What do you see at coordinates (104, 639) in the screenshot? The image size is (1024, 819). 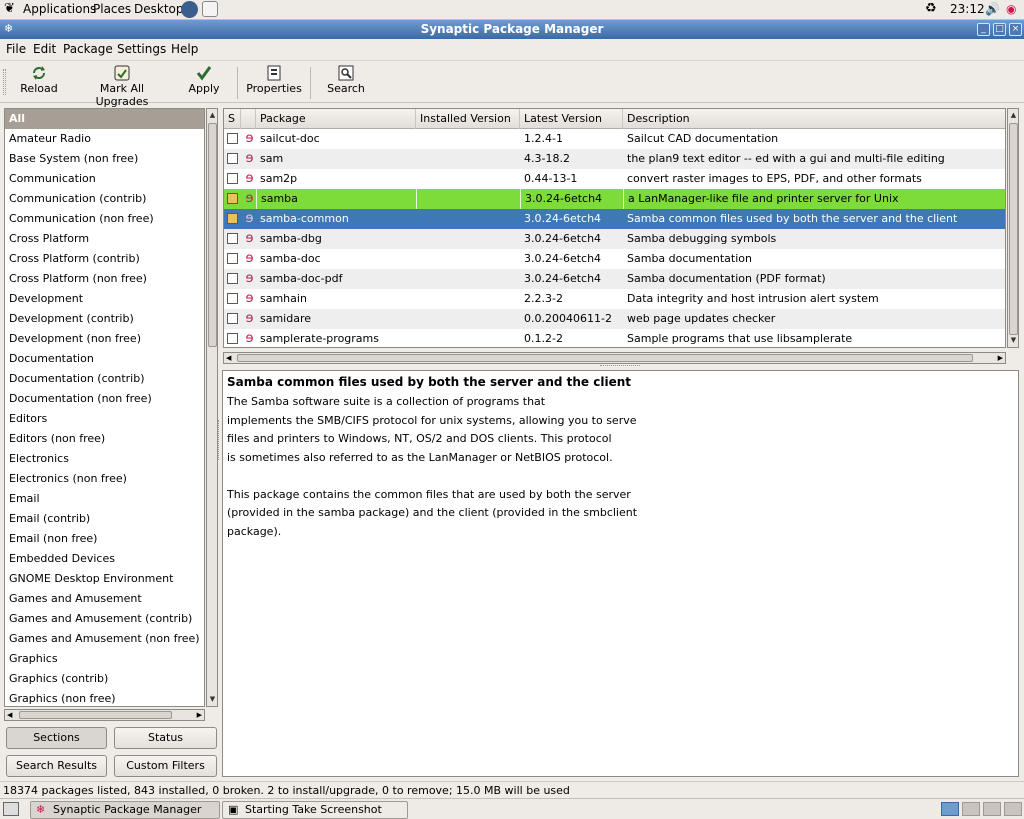 I see `section-item: Games and Amusement (non free)` at bounding box center [104, 639].